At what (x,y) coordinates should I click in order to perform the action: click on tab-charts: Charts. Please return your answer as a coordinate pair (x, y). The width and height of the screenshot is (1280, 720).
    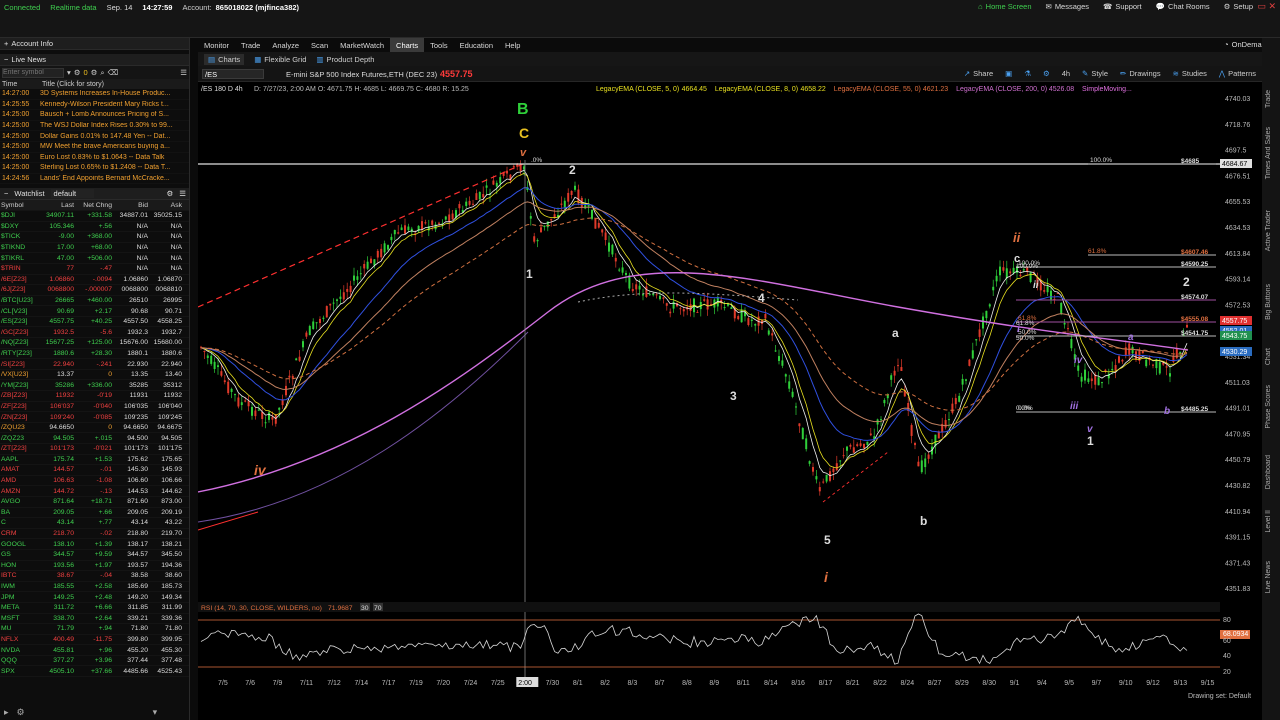
    Looking at the image, I should click on (407, 45).